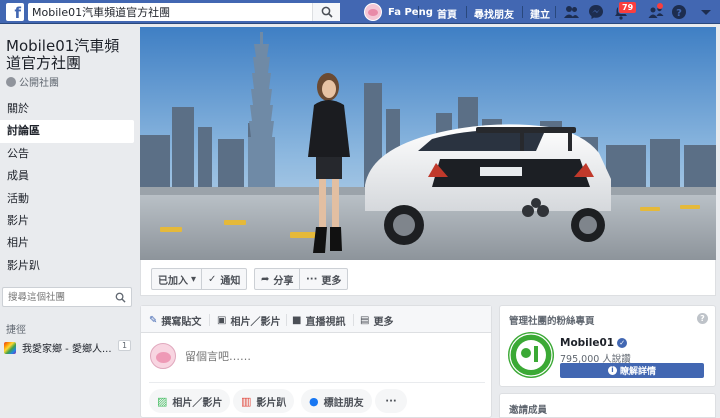  I want to click on mobile01-logo-icon, so click(531, 355).